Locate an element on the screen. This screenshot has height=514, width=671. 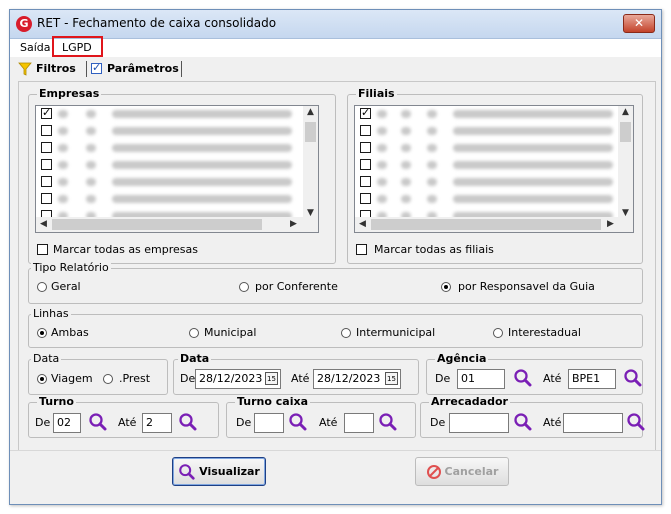
data-de-value: 28/12/2023 is located at coordinates (231, 378).